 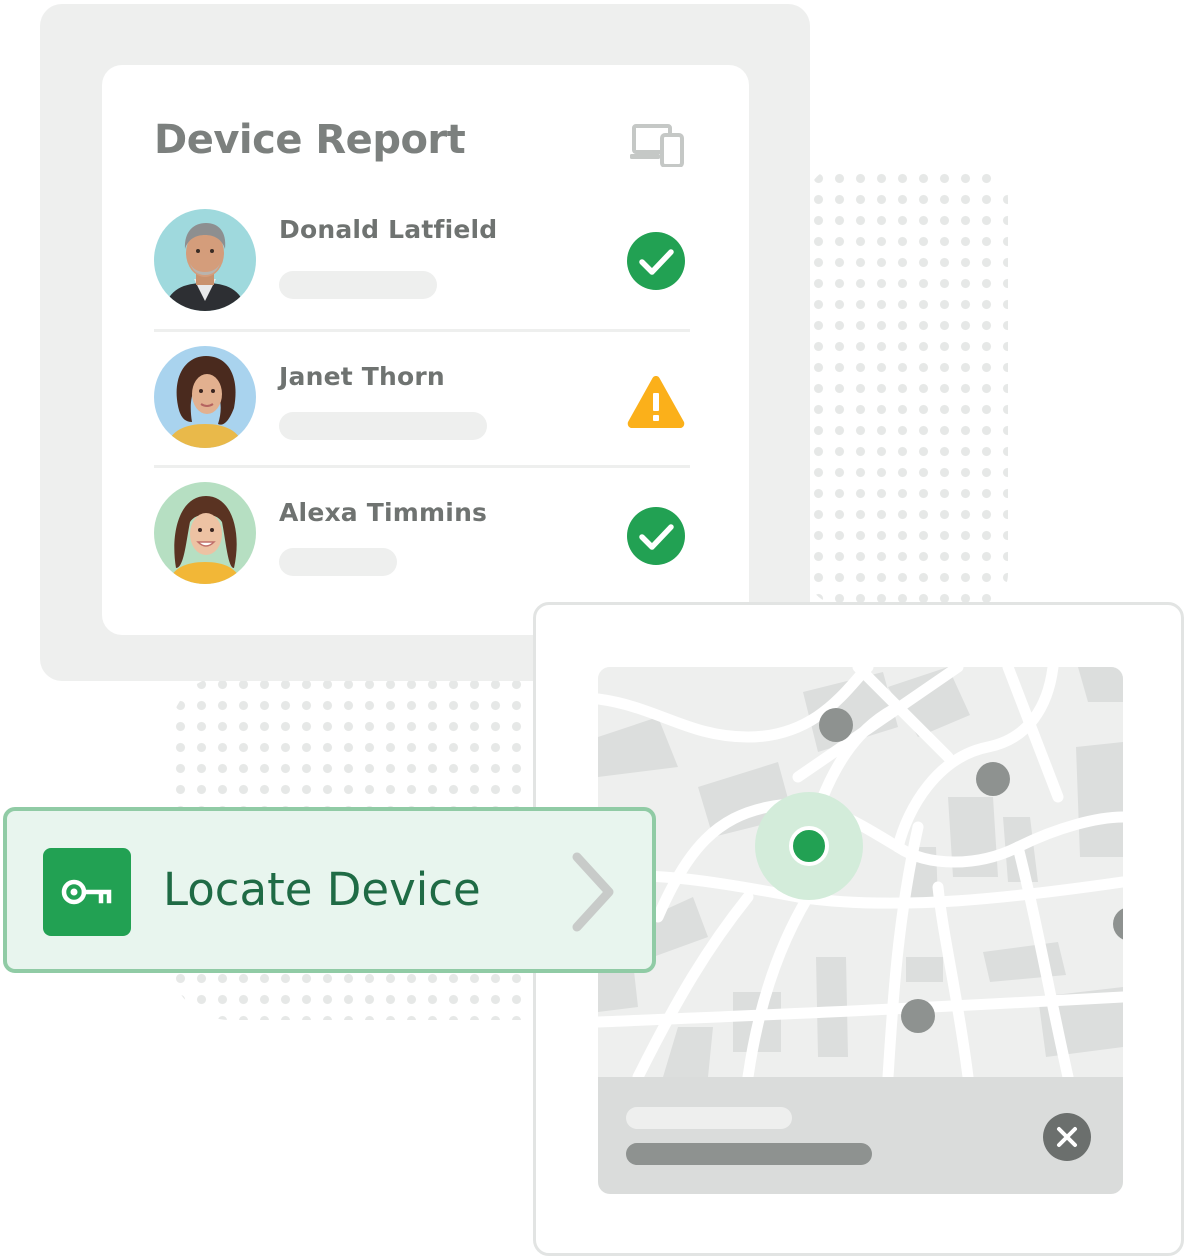 I want to click on chevron-right-icon, so click(x=593, y=892).